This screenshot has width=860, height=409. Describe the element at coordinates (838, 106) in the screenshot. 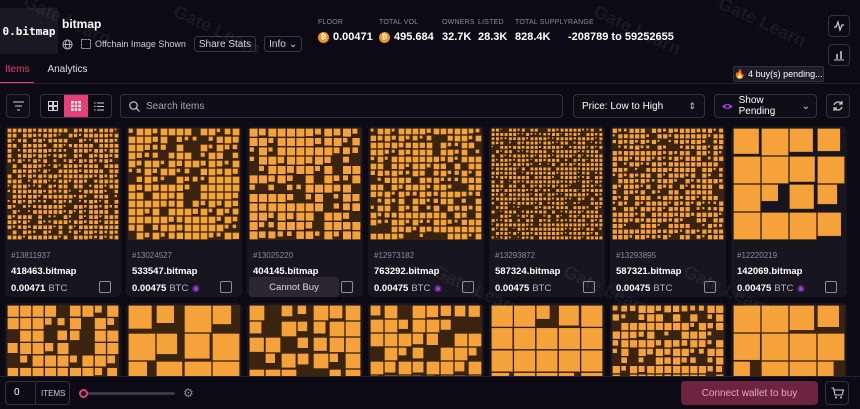

I see `refresh-button` at that location.